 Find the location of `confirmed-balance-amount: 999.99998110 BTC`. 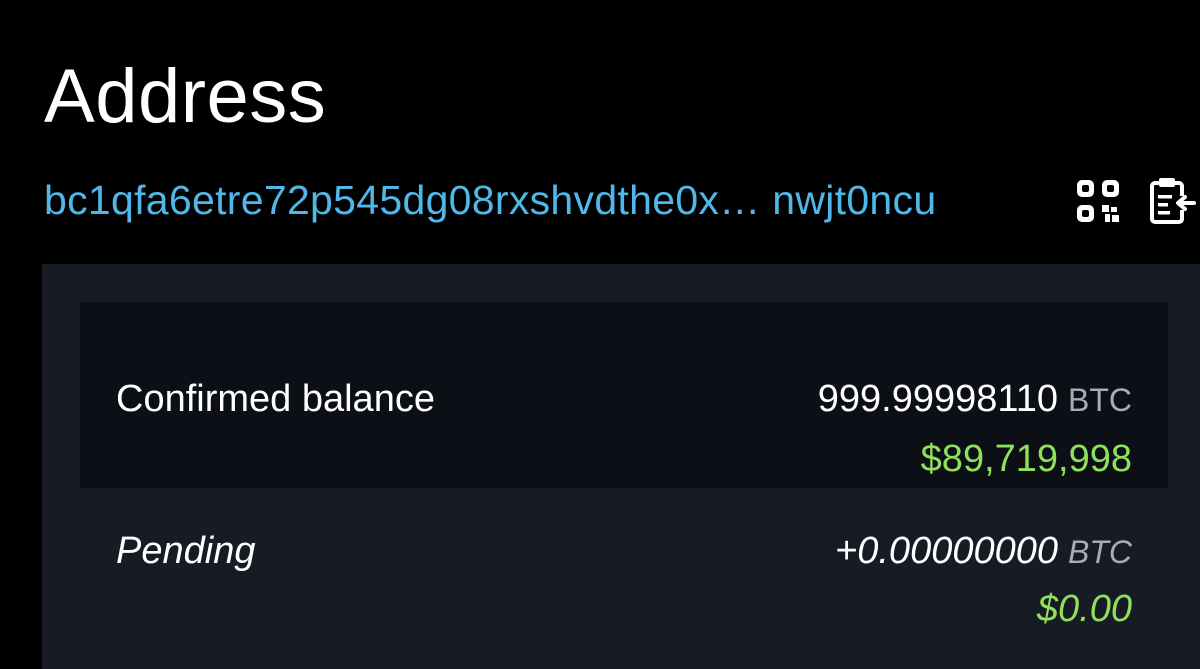

confirmed-balance-amount: 999.99998110 BTC is located at coordinates (975, 399).